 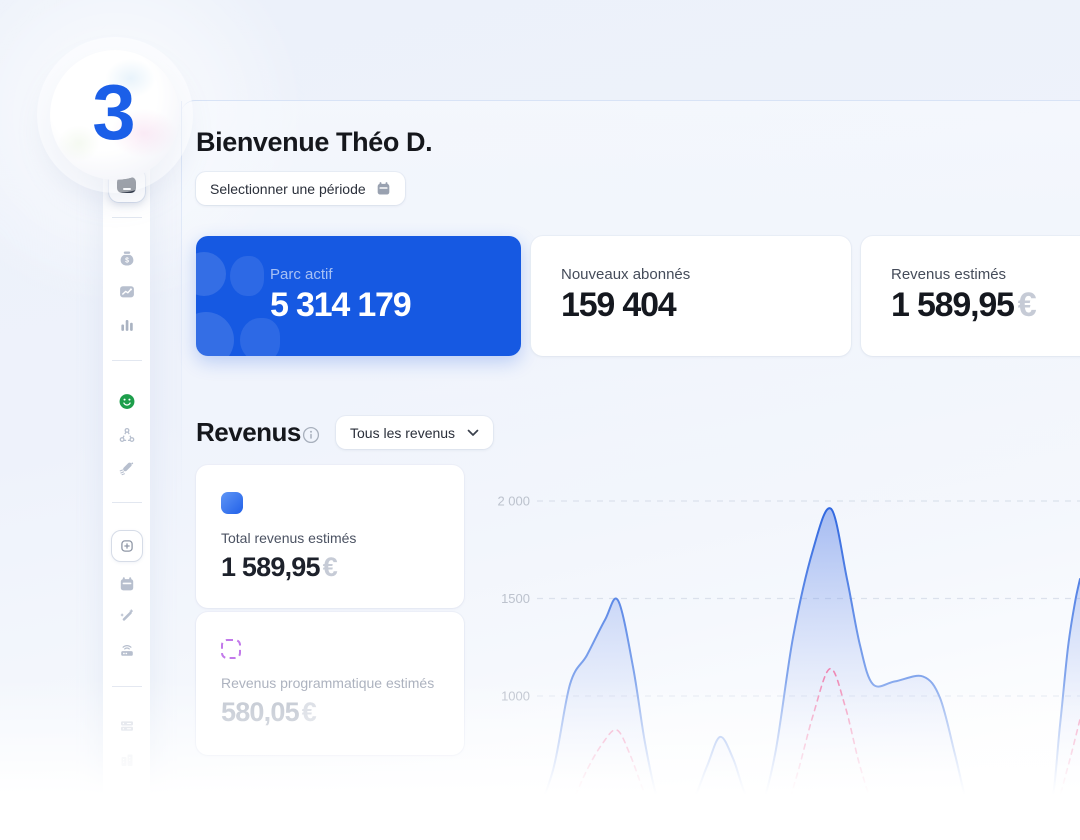 I want to click on sidebar-item-satisfaction, so click(x=126, y=401).